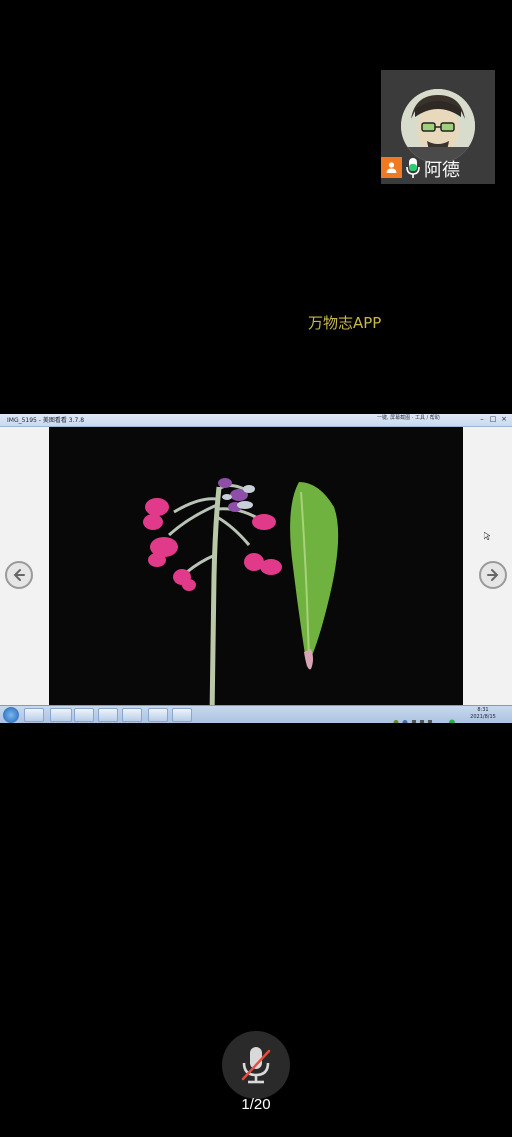 The image size is (512, 1137). I want to click on arrow-right-icon, so click(493, 575).